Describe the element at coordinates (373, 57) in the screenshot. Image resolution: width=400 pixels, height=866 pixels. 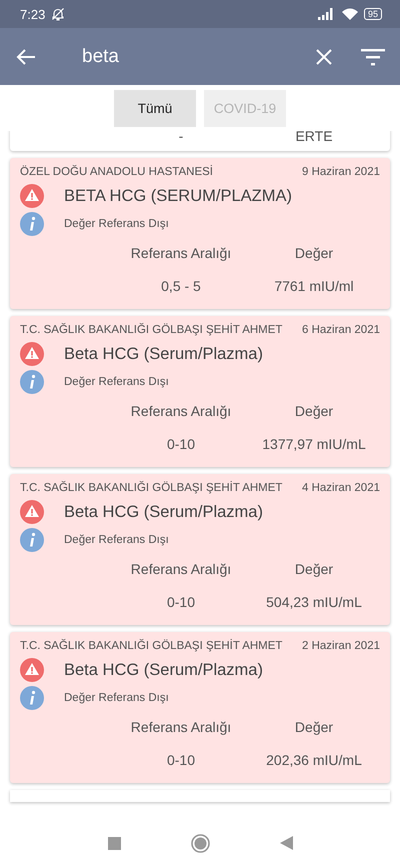
I see `filter-icon` at that location.